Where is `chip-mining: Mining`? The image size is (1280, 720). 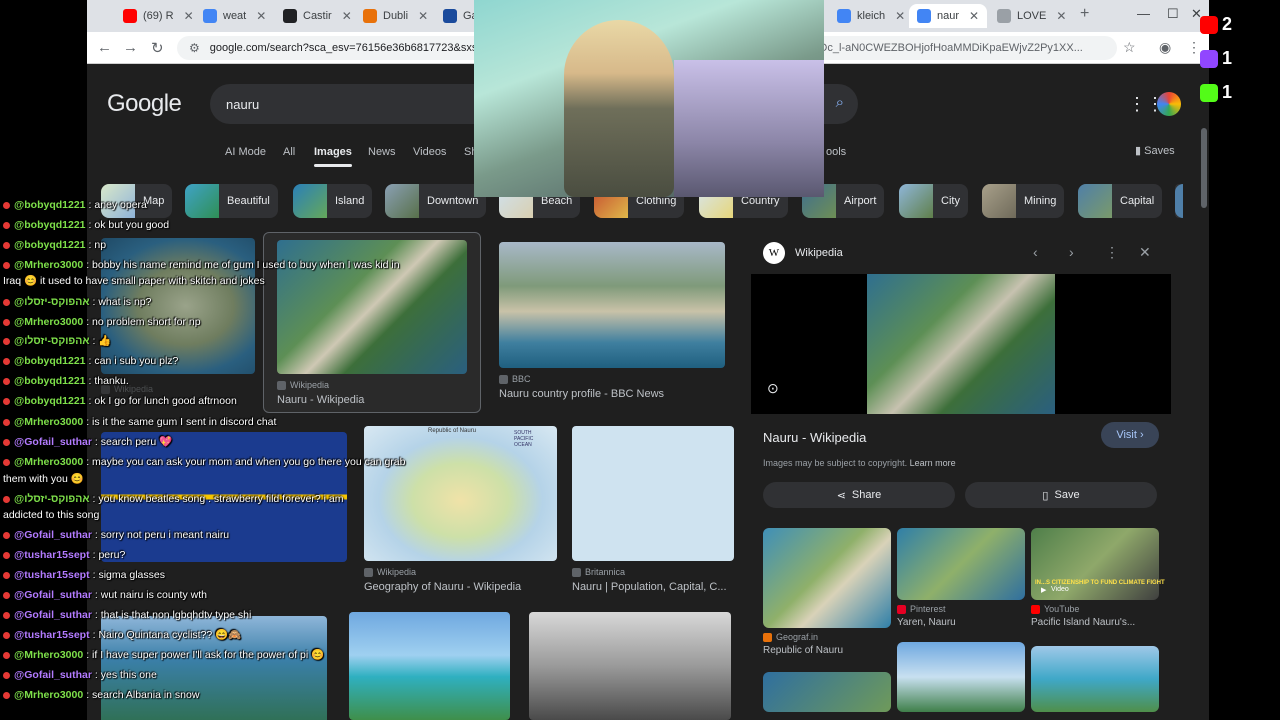 chip-mining: Mining is located at coordinates (1023, 201).